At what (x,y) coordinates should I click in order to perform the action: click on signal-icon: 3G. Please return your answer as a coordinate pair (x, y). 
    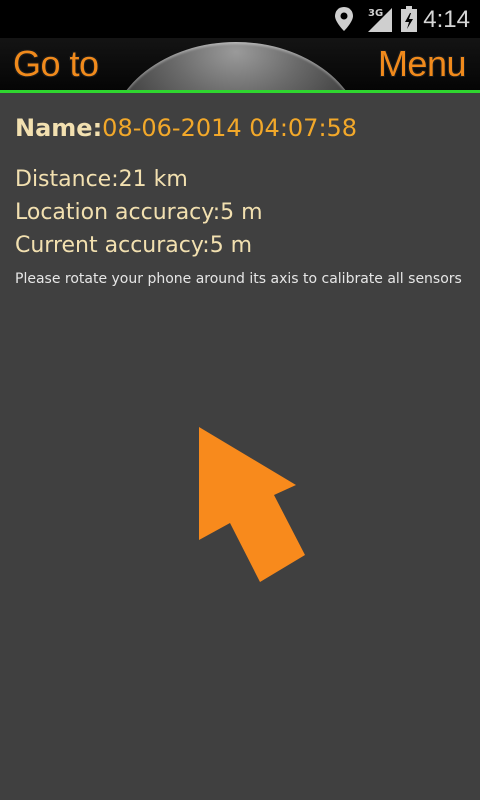
    Looking at the image, I should click on (381, 19).